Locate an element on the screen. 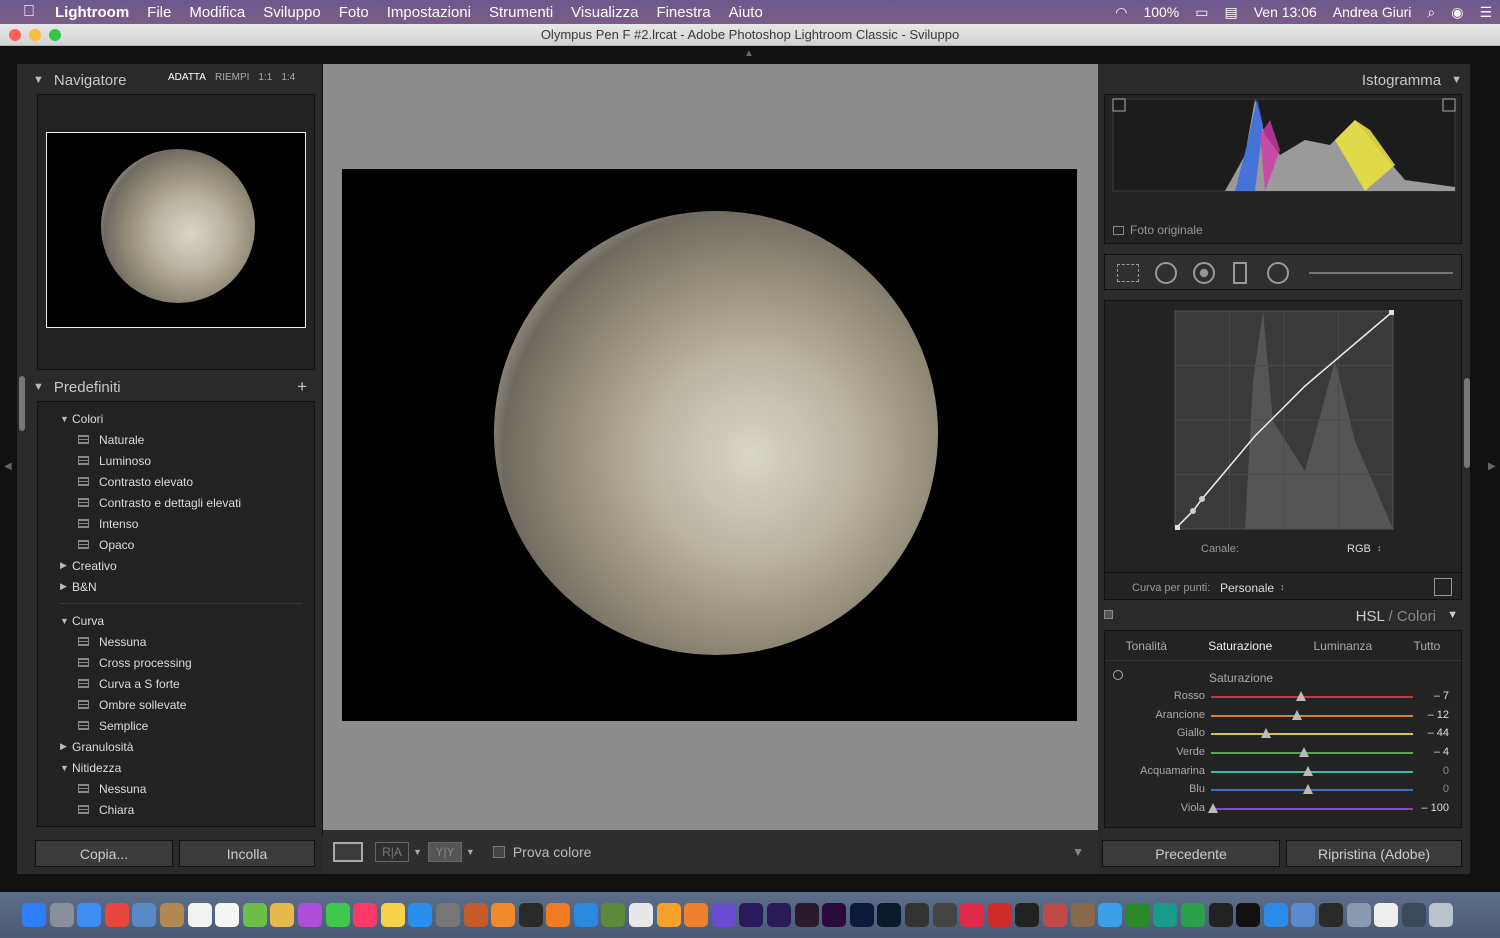 The width and height of the screenshot is (1500, 938). preset-item: Contrasto elevato is located at coordinates (176, 481).